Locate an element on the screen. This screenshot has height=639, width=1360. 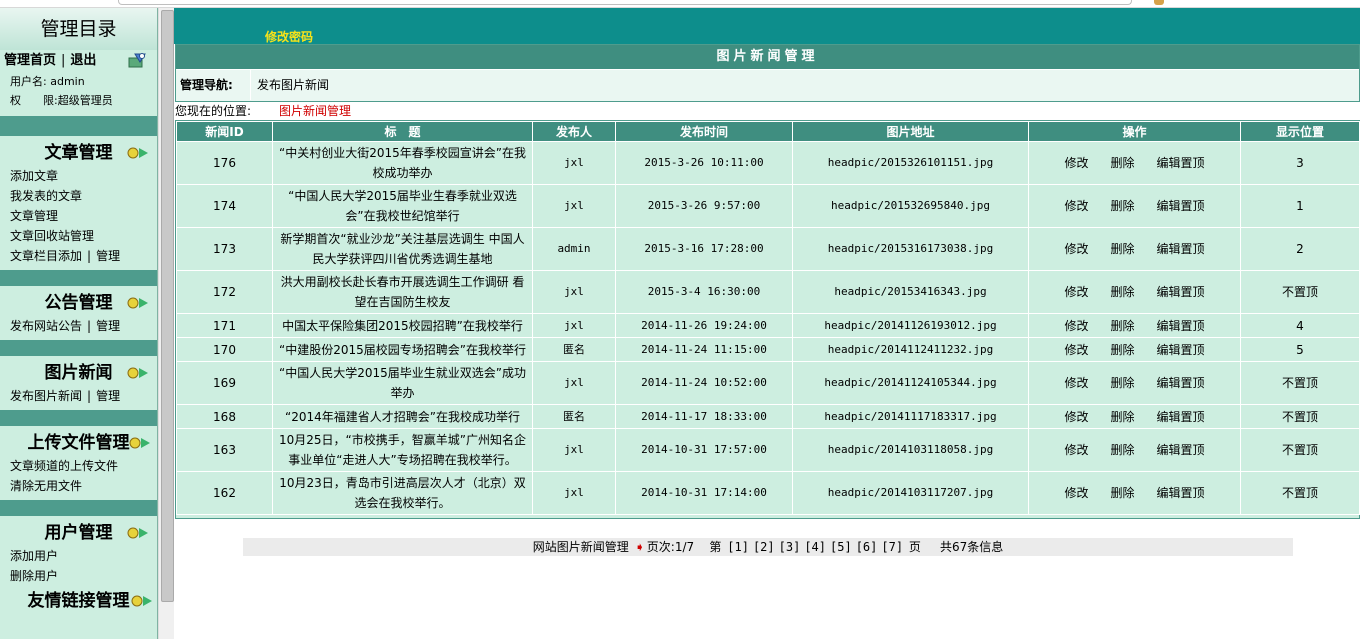
section-title: 上传文件管理 is located at coordinates (78, 443).